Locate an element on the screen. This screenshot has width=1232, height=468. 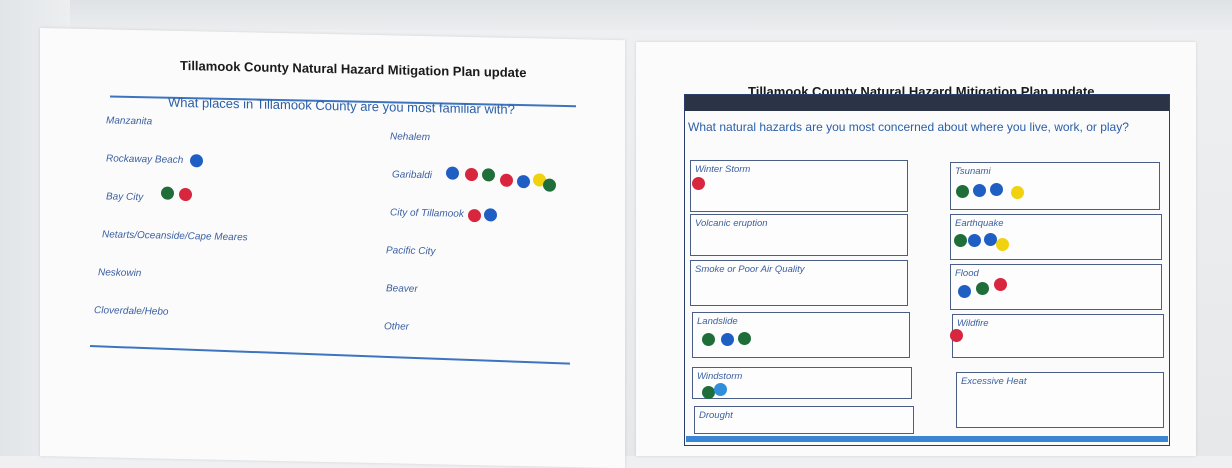
hazard-label: Windstorm is located at coordinates (720, 376).